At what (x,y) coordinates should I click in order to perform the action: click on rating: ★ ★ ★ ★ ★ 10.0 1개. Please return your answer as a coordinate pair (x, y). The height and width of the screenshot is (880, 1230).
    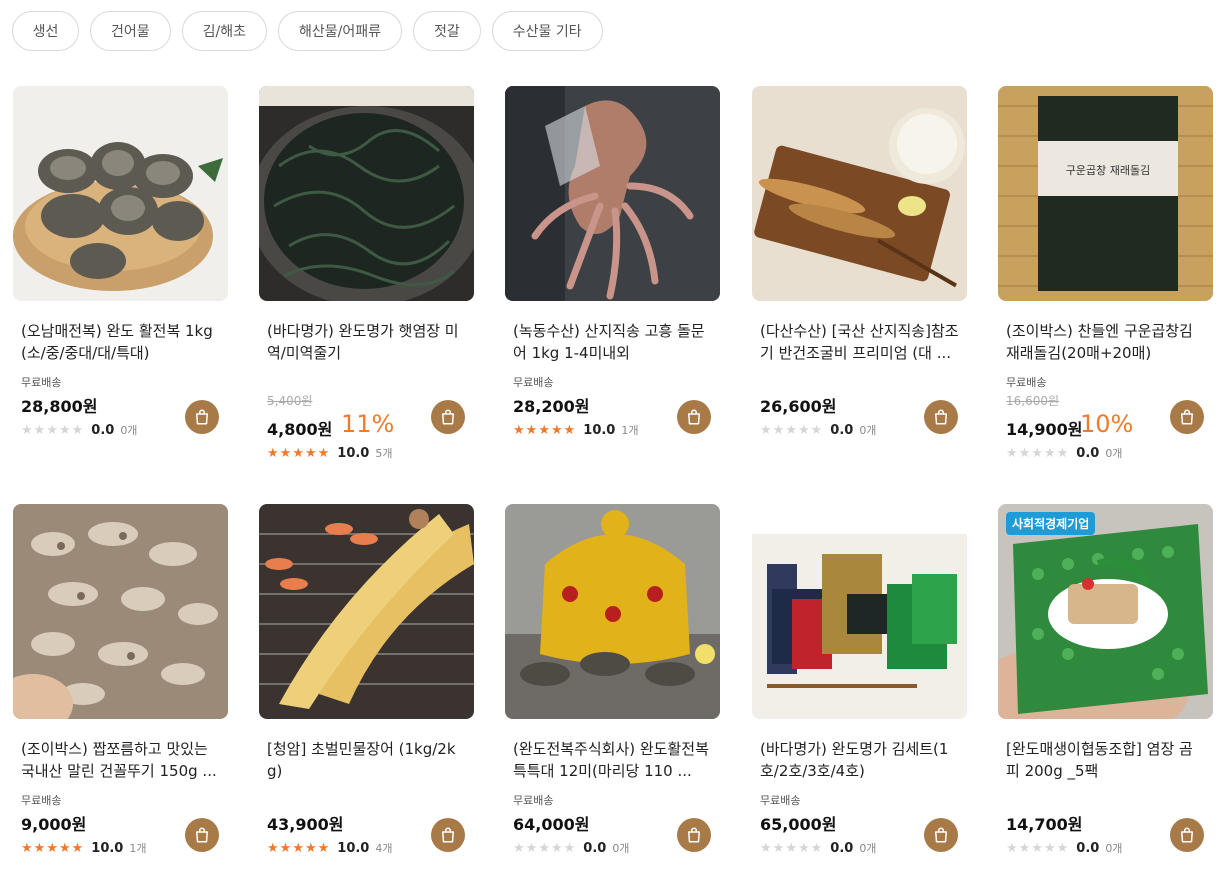
    Looking at the image, I should click on (83, 848).